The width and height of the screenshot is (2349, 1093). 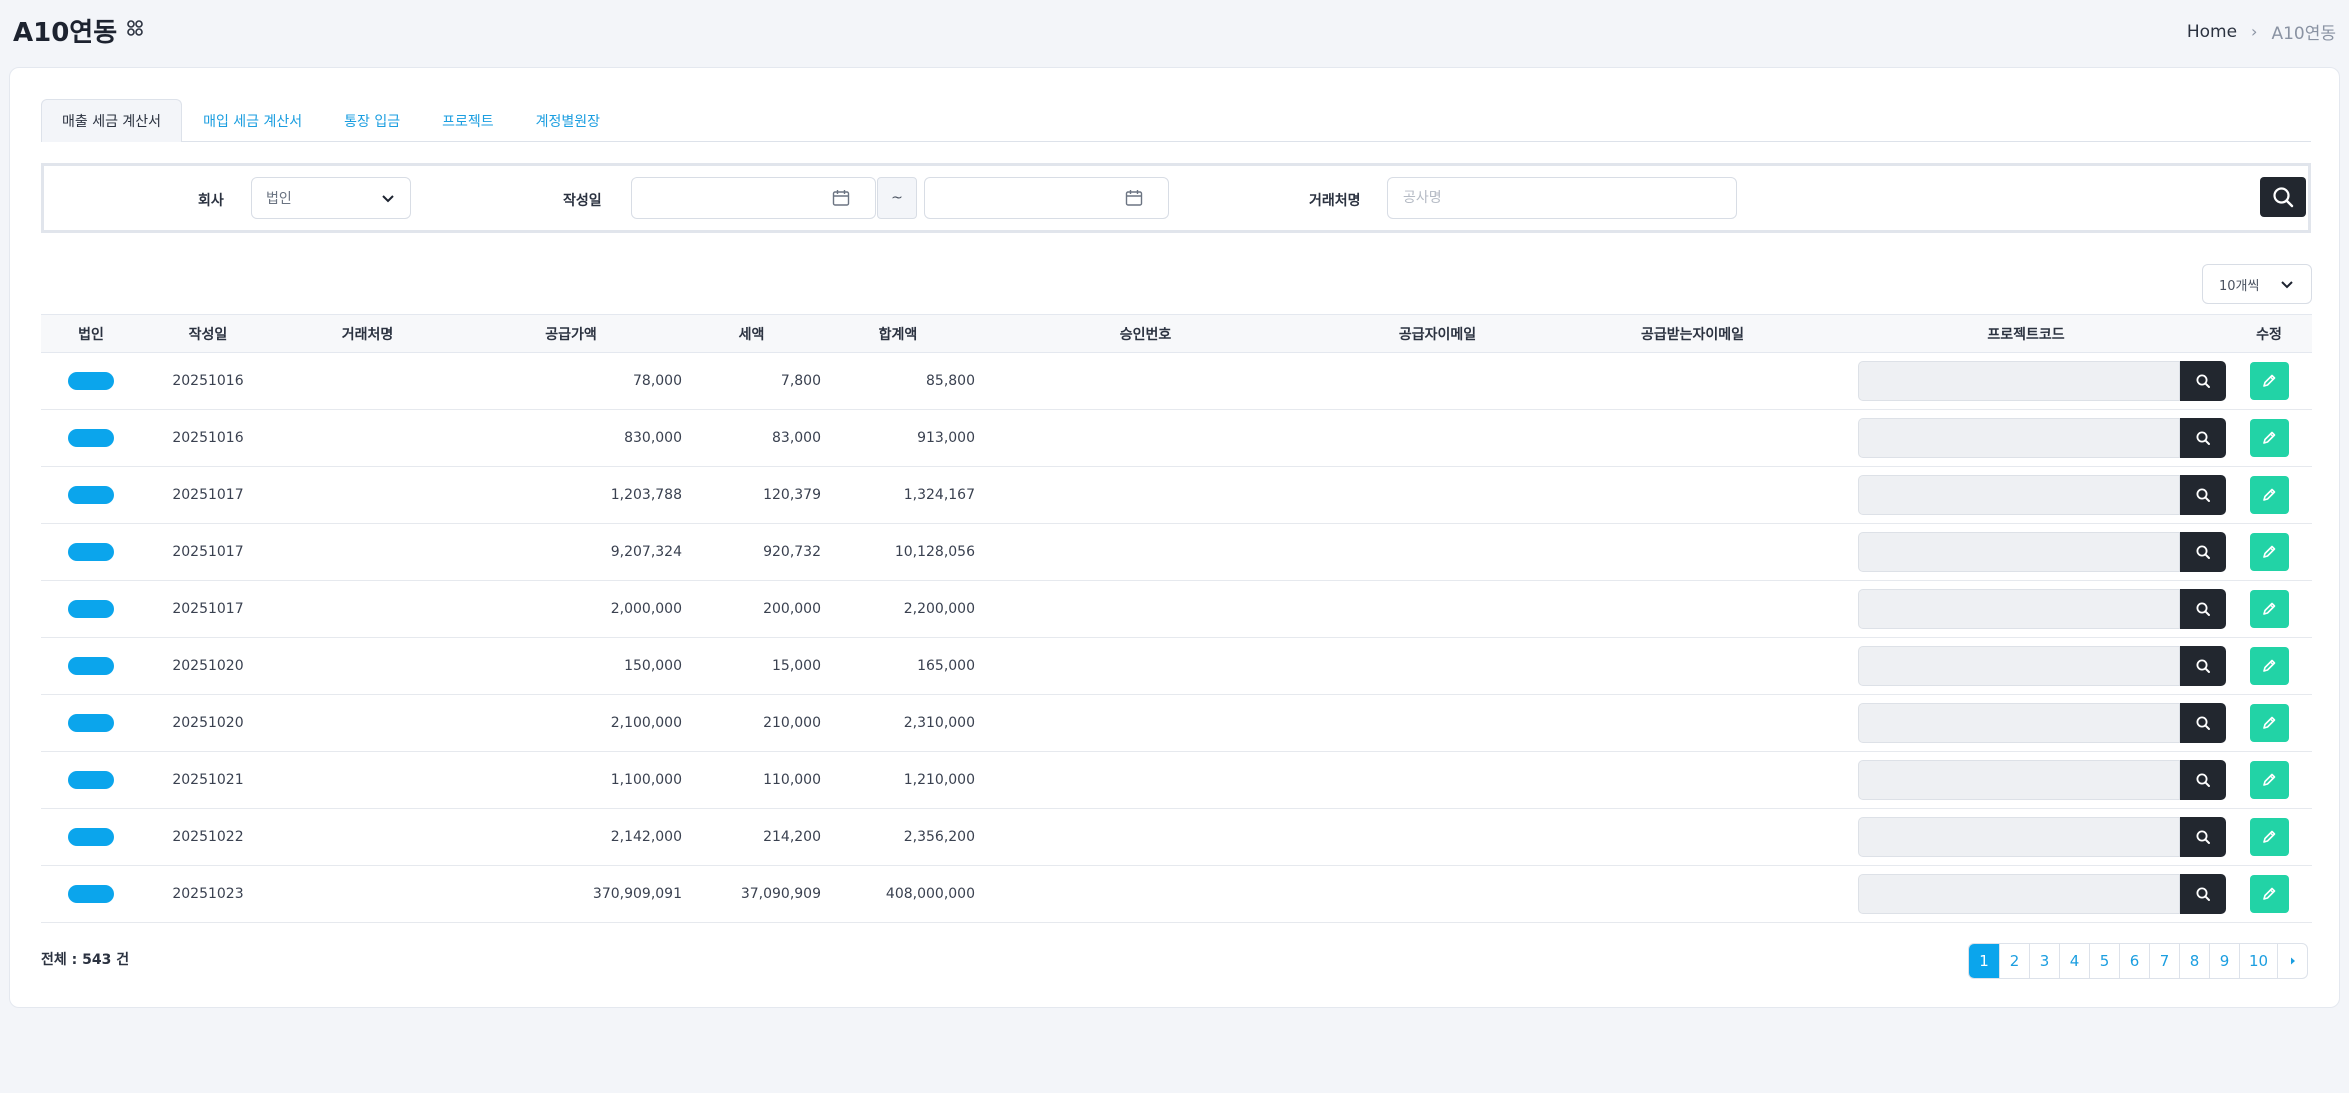 I want to click on tax-cell: 37,090,909, so click(x=751, y=894).